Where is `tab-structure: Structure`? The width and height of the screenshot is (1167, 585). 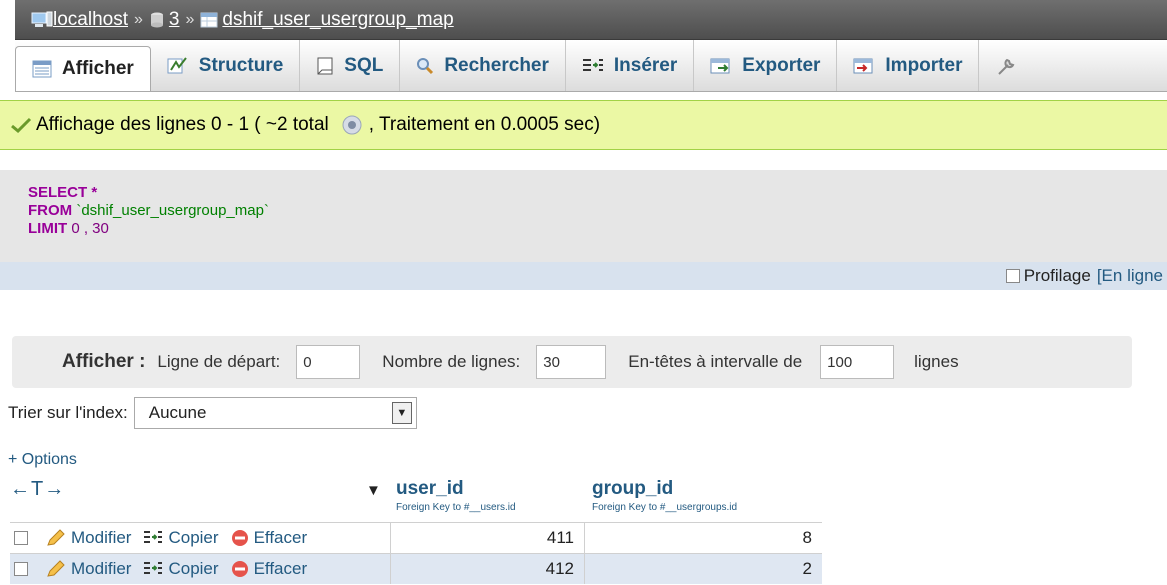 tab-structure: Structure is located at coordinates (226, 65).